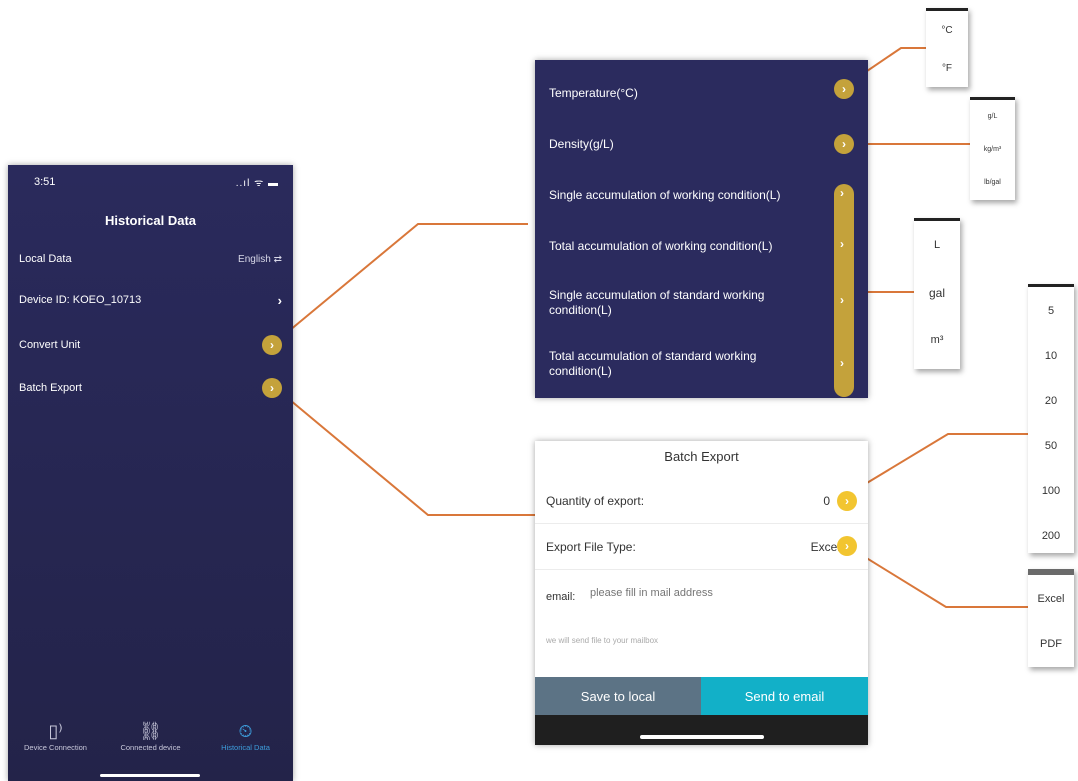  I want to click on option-50: 50, so click(1051, 446).